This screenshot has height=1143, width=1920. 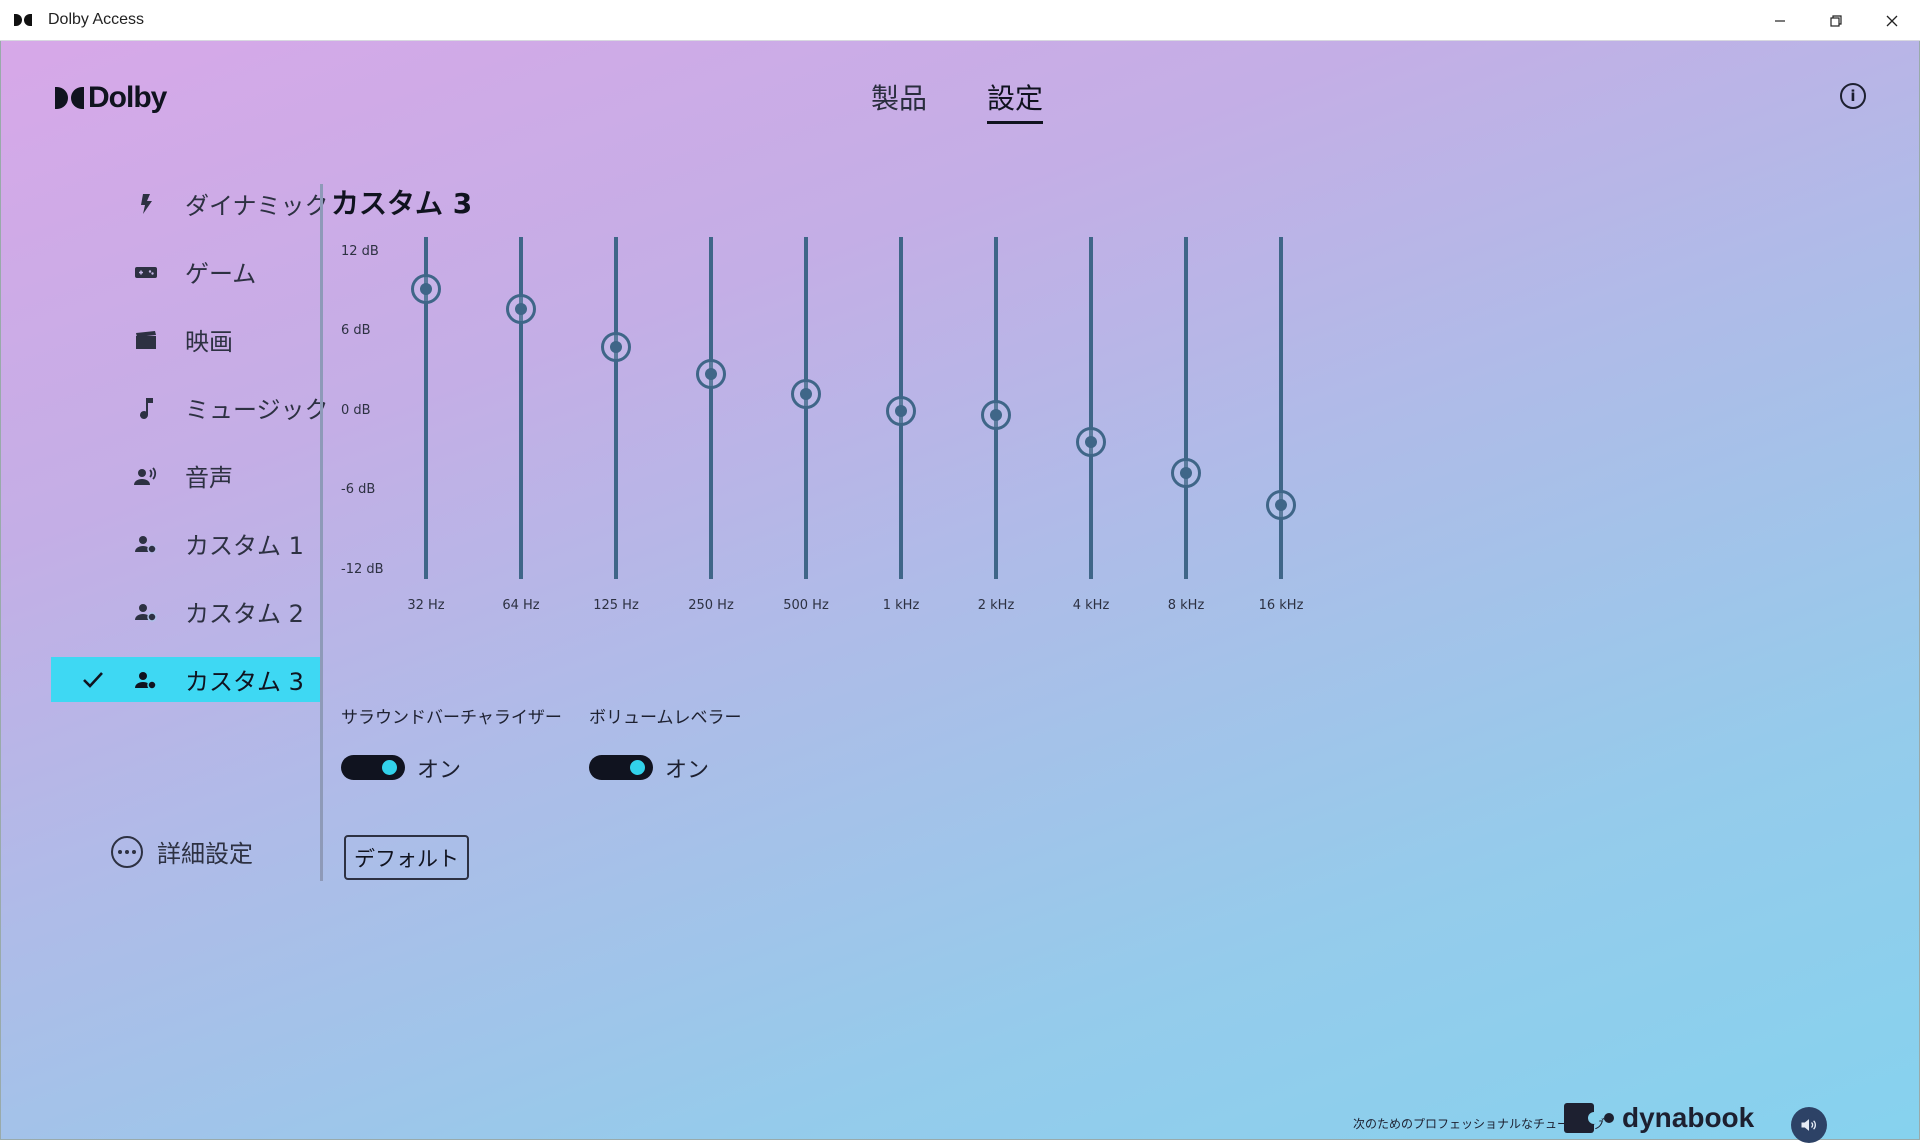 I want to click on eq-y-label: 6 dB, so click(x=356, y=330).